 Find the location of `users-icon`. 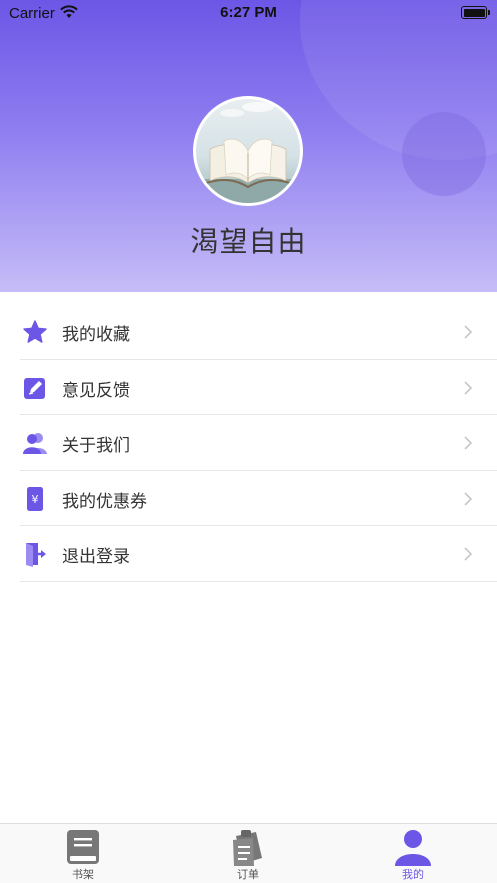

users-icon is located at coordinates (35, 443).